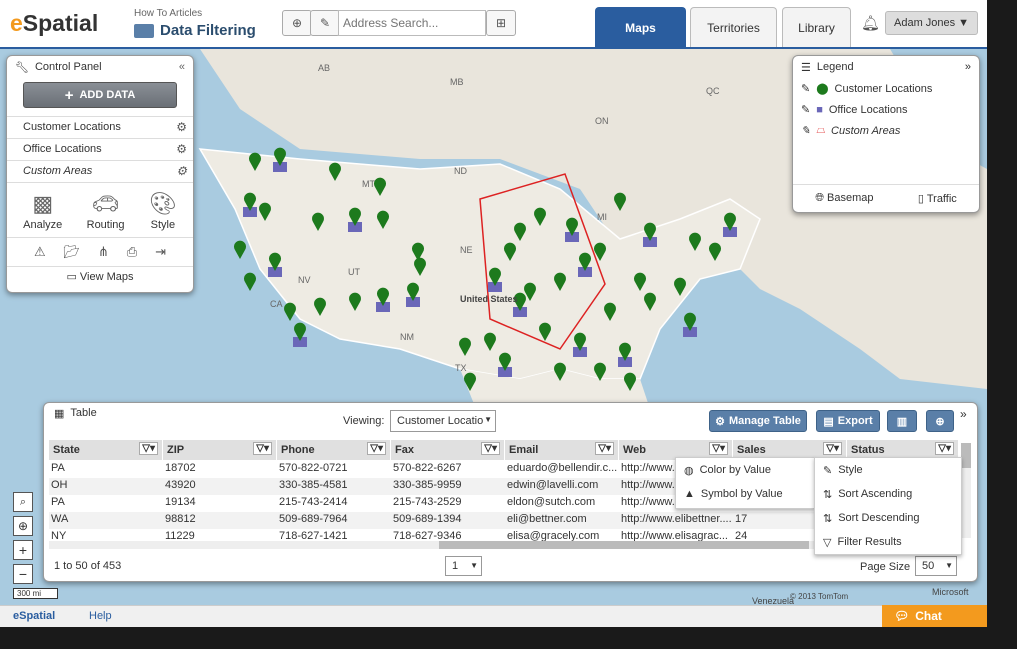 Image resolution: width=1017 pixels, height=649 pixels. I want to click on manage-table-button: ⚙ Manage Table, so click(758, 421).